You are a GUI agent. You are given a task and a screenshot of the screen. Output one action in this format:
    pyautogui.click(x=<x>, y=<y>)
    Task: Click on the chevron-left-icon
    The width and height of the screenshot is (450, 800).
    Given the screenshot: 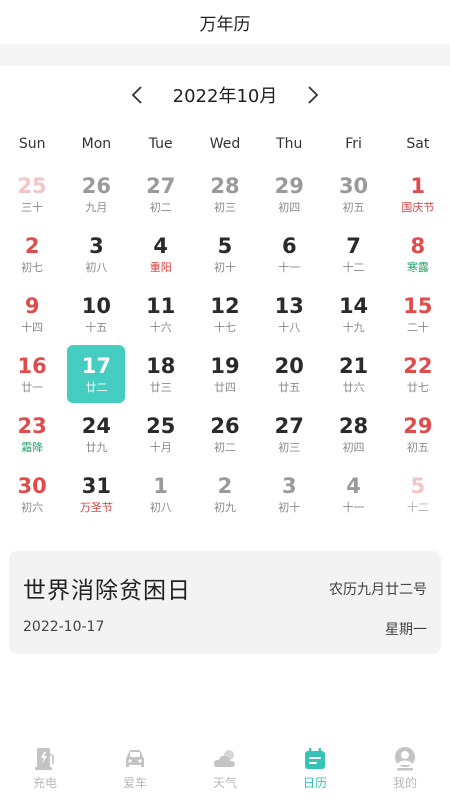 What is the action you would take?
    pyautogui.click(x=136, y=95)
    